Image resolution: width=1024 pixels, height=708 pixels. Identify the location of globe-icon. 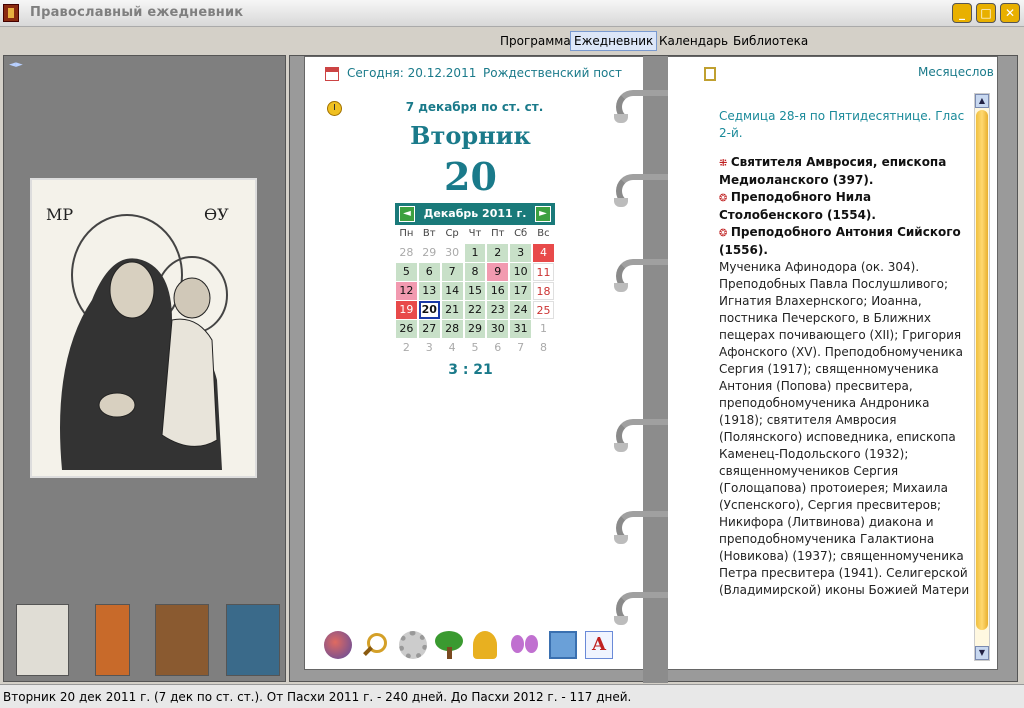
(338, 645).